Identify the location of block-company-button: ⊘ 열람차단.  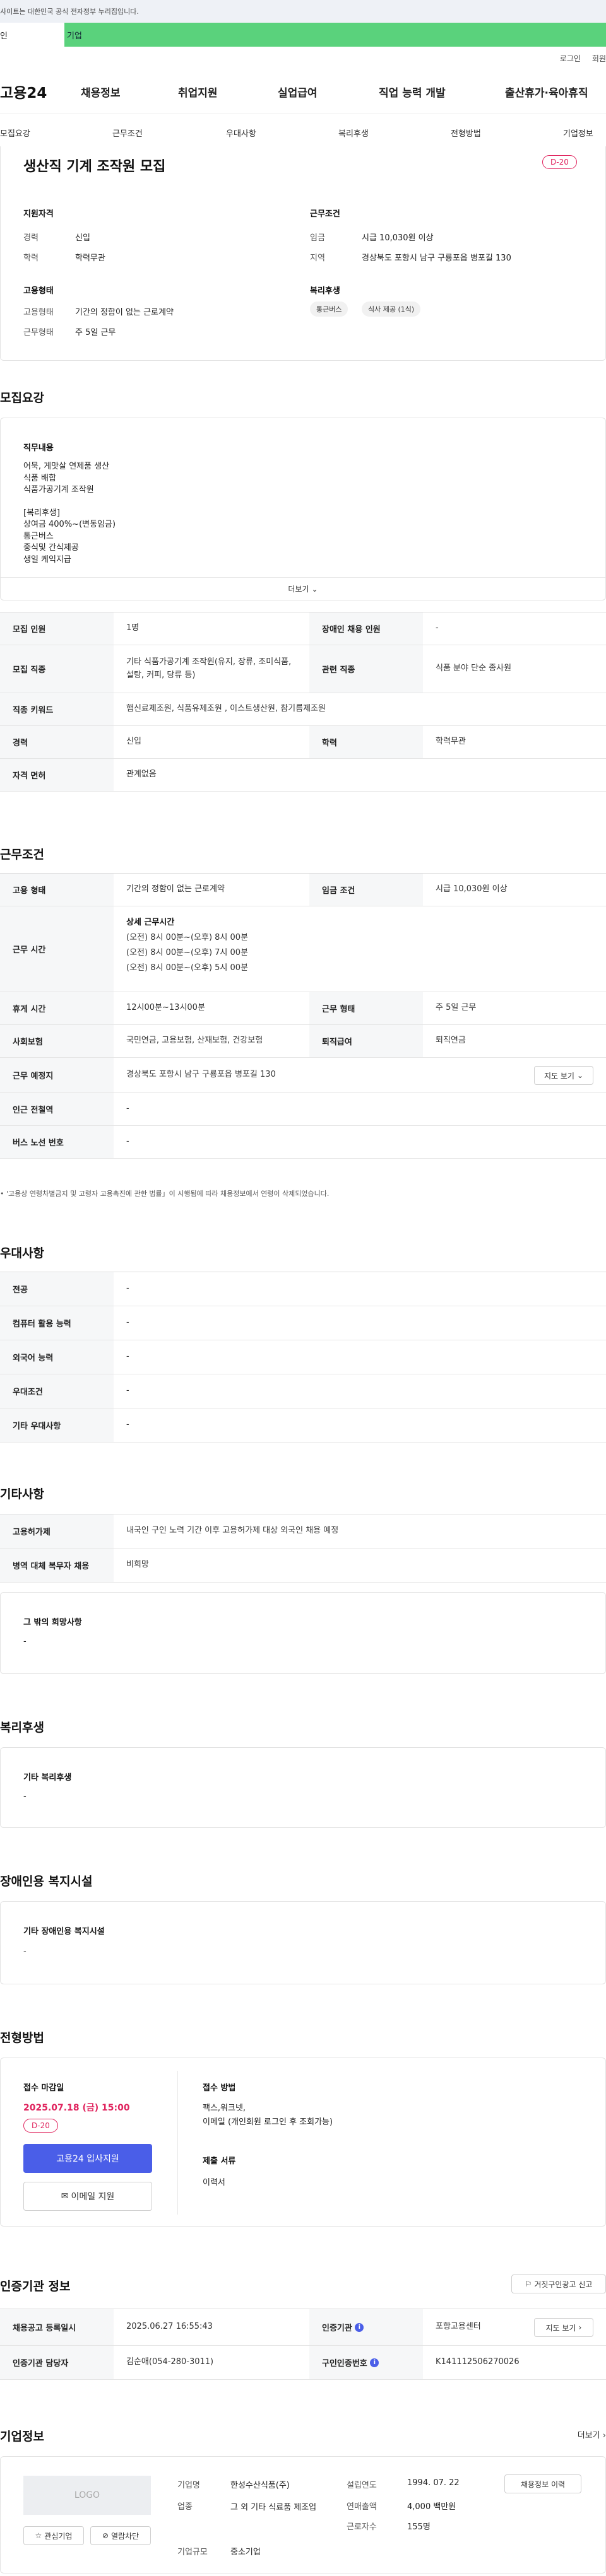
(120, 2535).